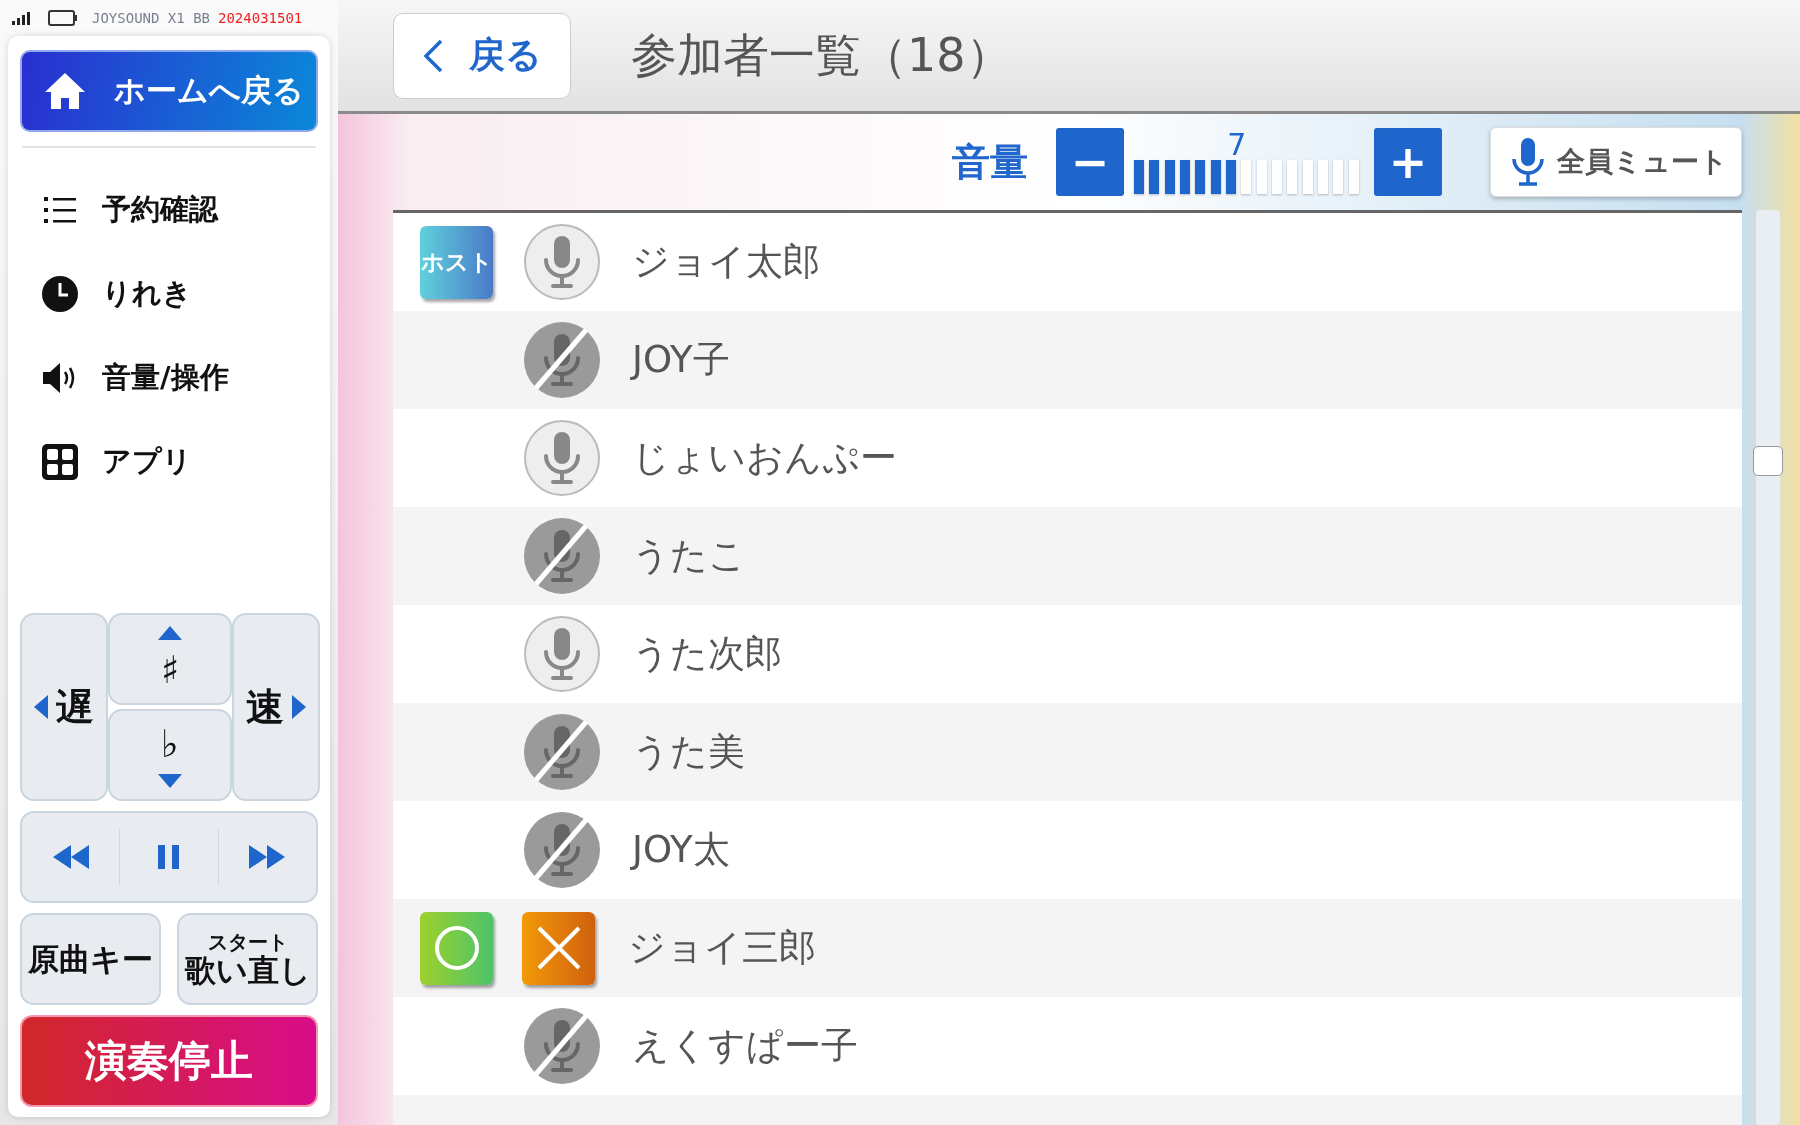 The image size is (1800, 1125). What do you see at coordinates (1616, 162) in the screenshot?
I see `mute-all-button: 全員ミュート` at bounding box center [1616, 162].